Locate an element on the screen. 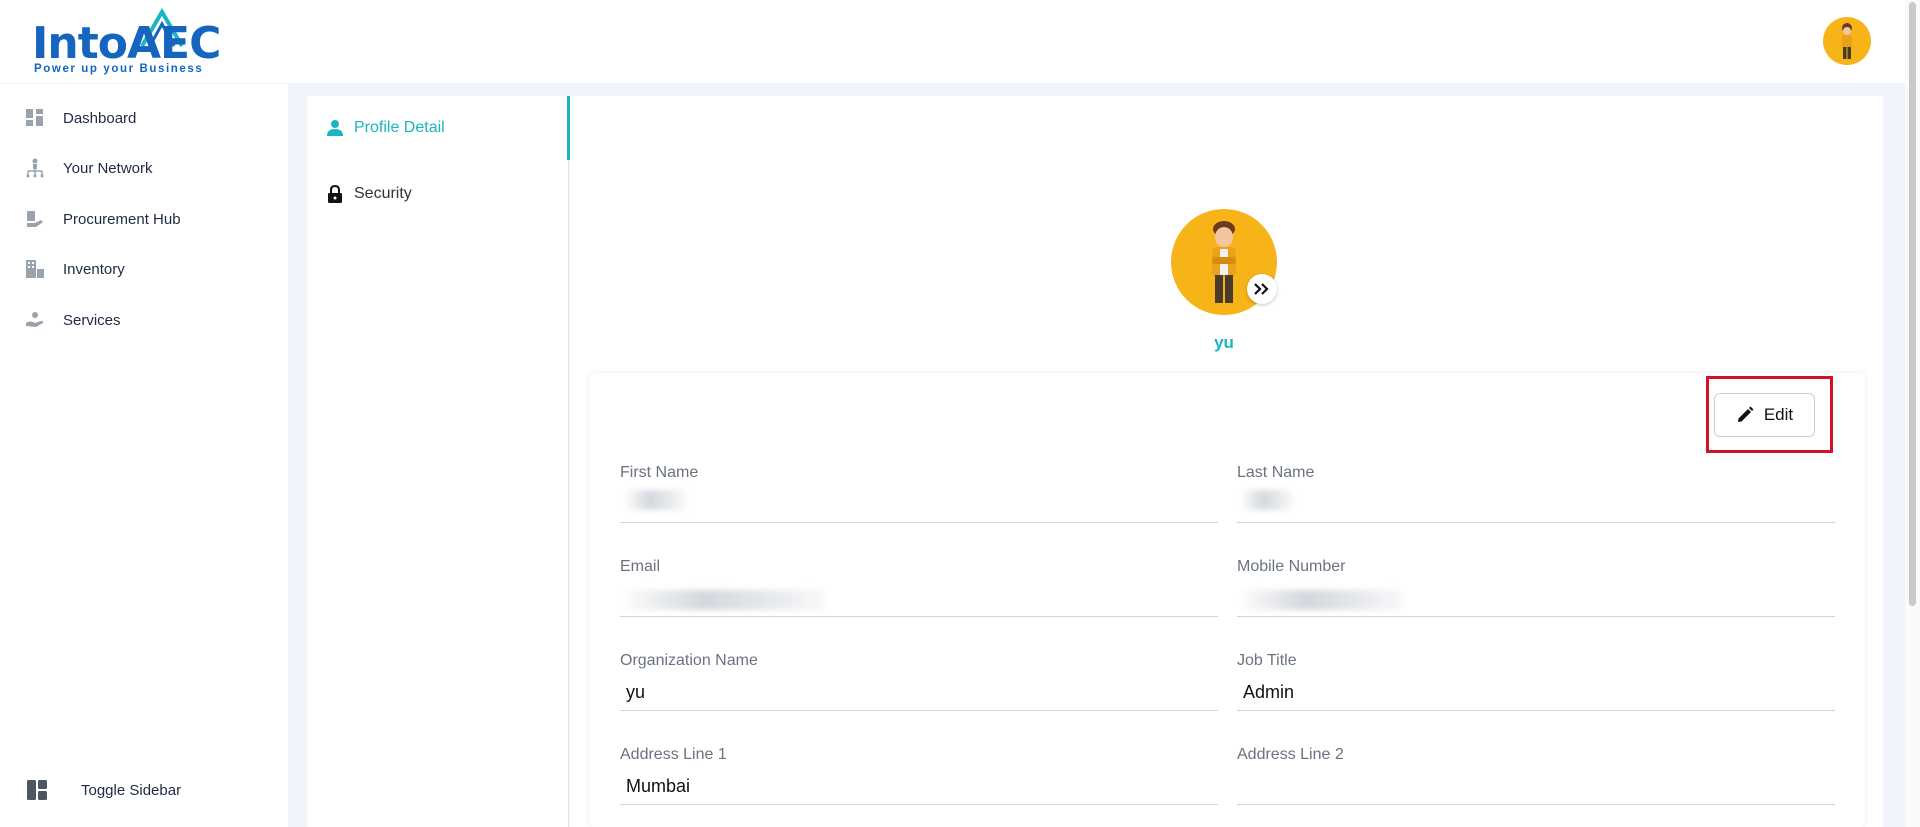  network-icon is located at coordinates (35, 168).